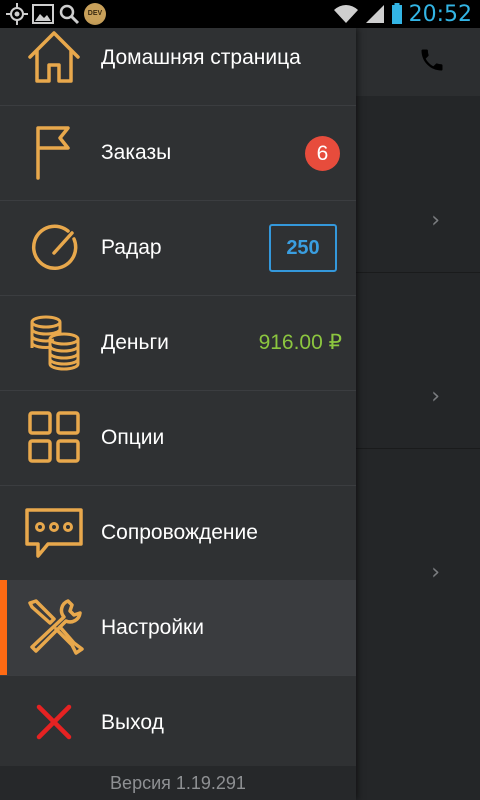 The image size is (480, 800). Describe the element at coordinates (54, 722) in the screenshot. I see `close-icon` at that location.